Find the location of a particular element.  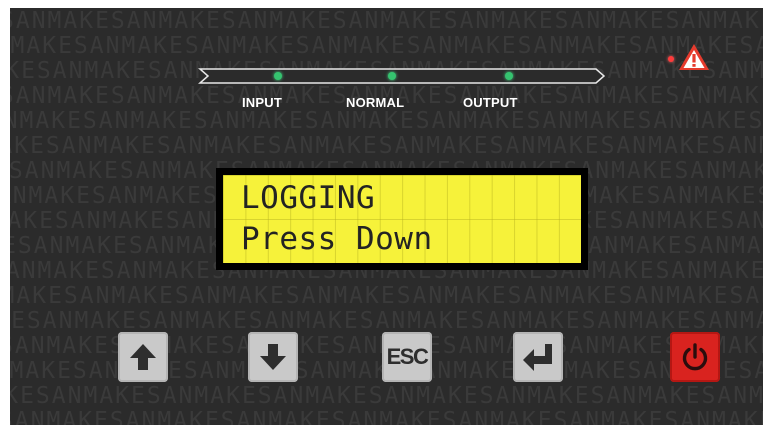

lcd-line-1: LOGGING is located at coordinates (308, 198).